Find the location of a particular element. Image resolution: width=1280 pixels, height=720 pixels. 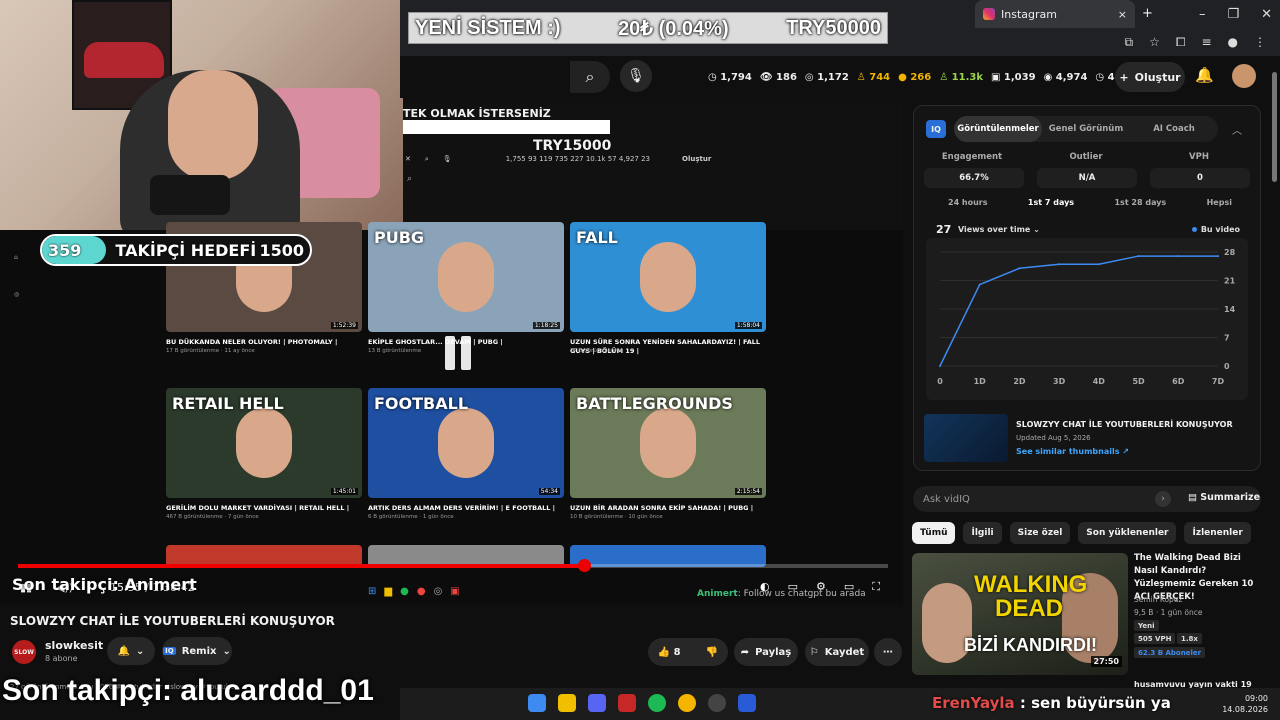

video-thumbnail: PUBG 1:18:25 is located at coordinates (466, 277).